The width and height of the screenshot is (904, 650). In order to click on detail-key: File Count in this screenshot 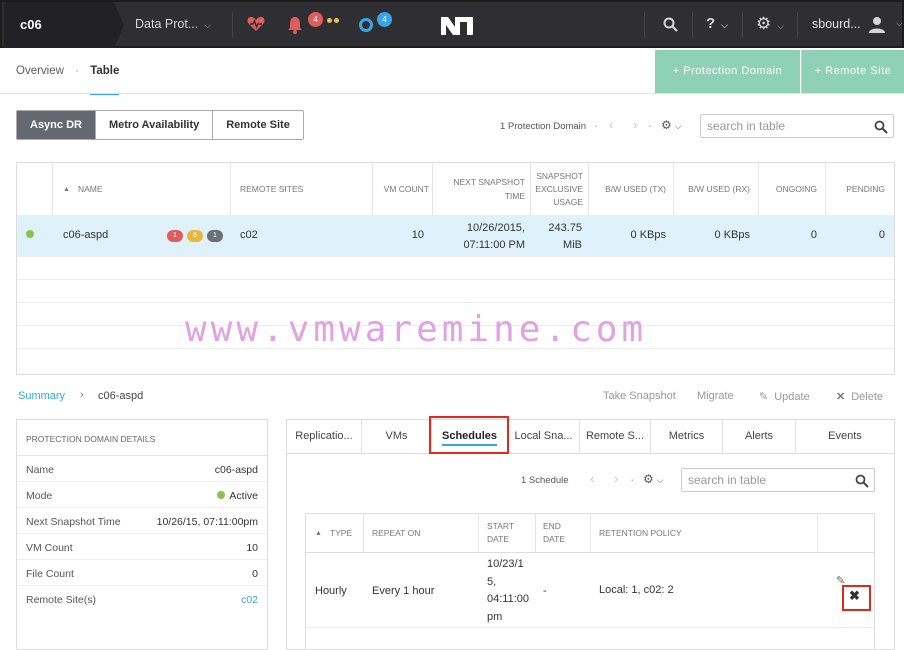, I will do `click(50, 574)`.